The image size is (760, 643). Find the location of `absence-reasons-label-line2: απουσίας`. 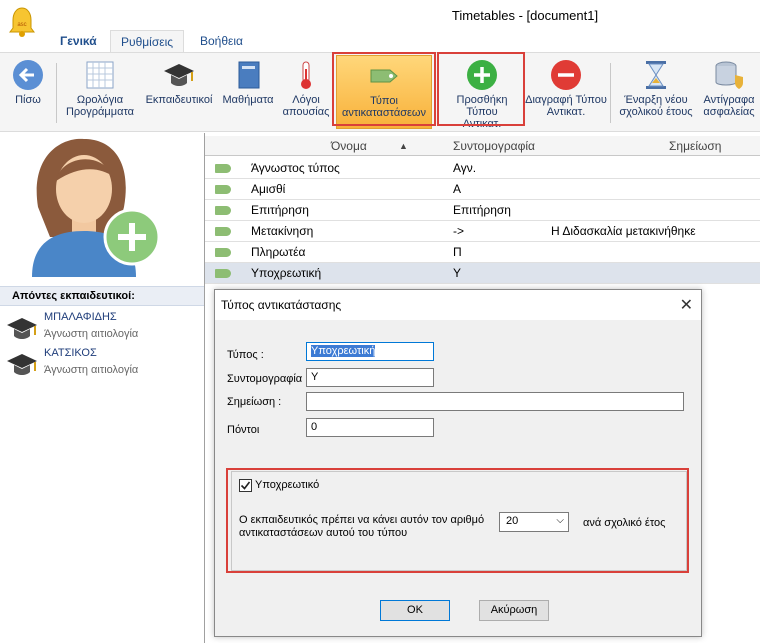

absence-reasons-label-line2: απουσίας is located at coordinates (306, 112).